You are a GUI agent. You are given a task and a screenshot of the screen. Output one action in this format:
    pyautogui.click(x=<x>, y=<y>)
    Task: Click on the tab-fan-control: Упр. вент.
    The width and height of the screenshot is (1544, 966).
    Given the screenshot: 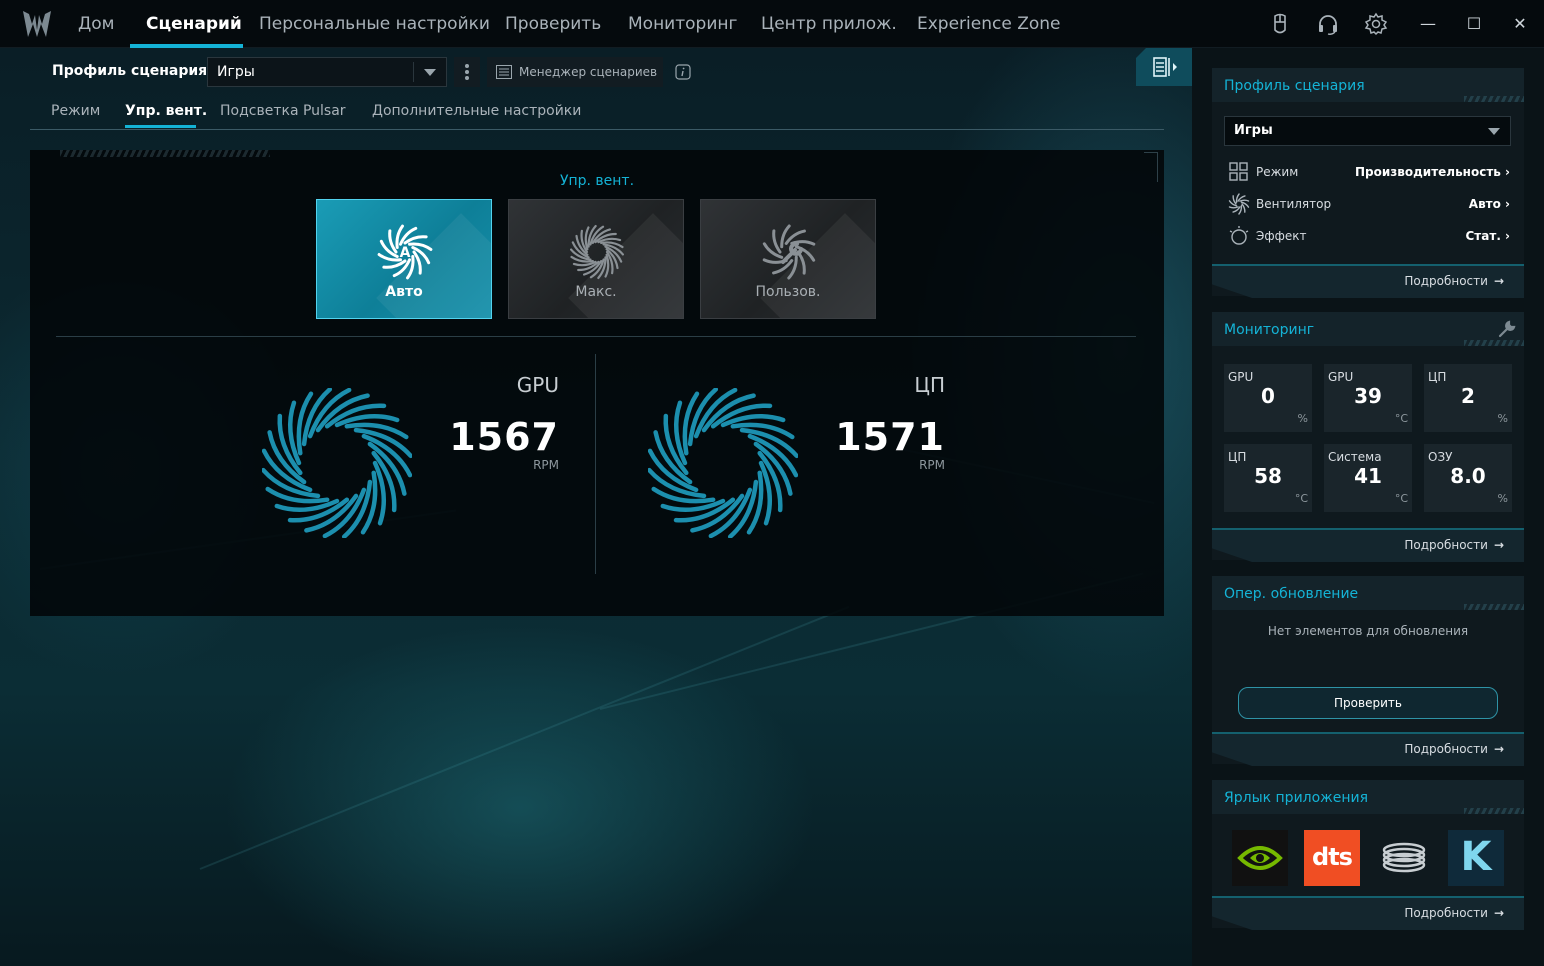 What is the action you would take?
    pyautogui.click(x=166, y=111)
    